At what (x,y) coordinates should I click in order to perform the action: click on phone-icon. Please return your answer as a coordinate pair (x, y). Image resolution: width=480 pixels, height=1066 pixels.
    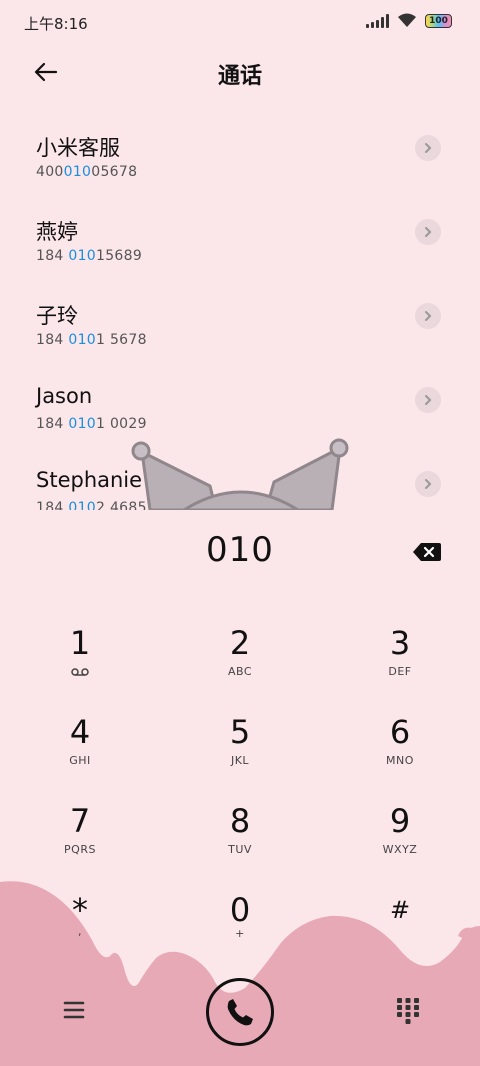
    Looking at the image, I should click on (240, 1012).